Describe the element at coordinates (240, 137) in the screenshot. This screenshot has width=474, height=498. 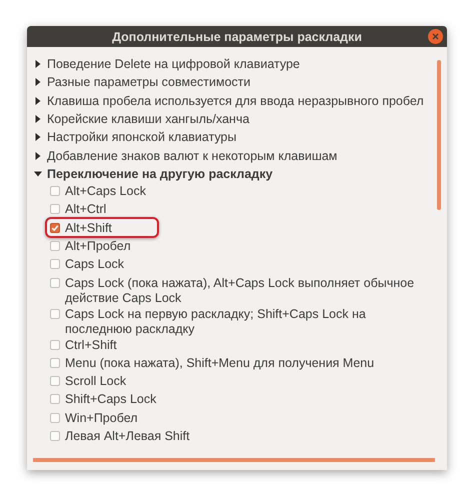
I see `tree-item: Настройки японской клавиатуры` at that location.